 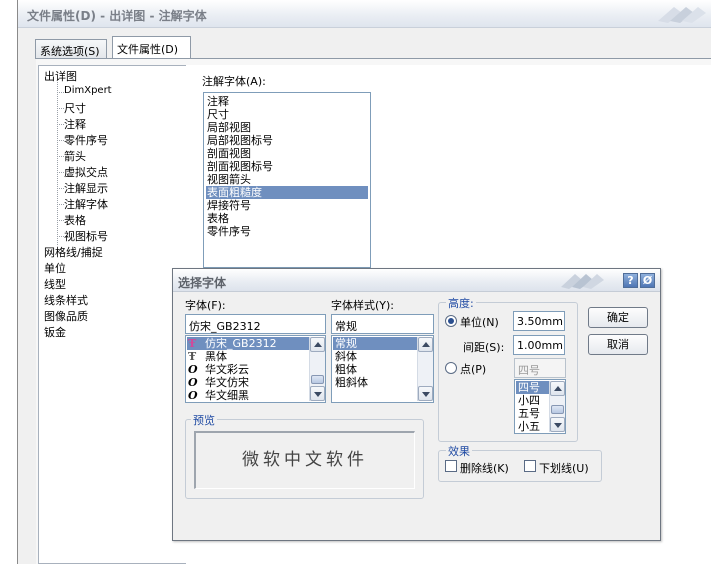 What do you see at coordinates (618, 317) in the screenshot?
I see `ok-button: 确定` at bounding box center [618, 317].